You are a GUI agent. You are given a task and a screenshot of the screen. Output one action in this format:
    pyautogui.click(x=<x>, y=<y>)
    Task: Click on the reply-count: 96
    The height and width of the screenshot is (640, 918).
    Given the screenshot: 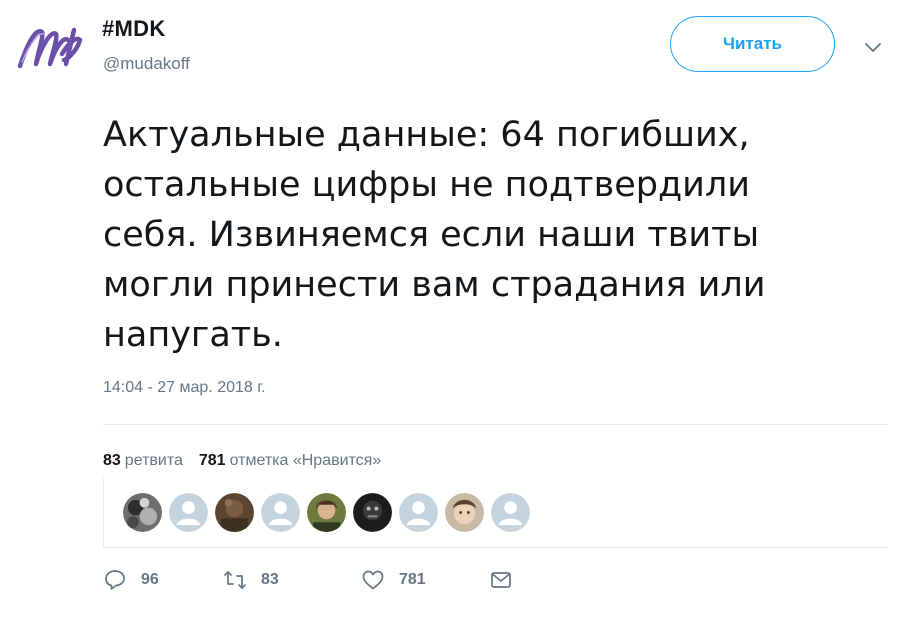 What is the action you would take?
    pyautogui.click(x=150, y=579)
    